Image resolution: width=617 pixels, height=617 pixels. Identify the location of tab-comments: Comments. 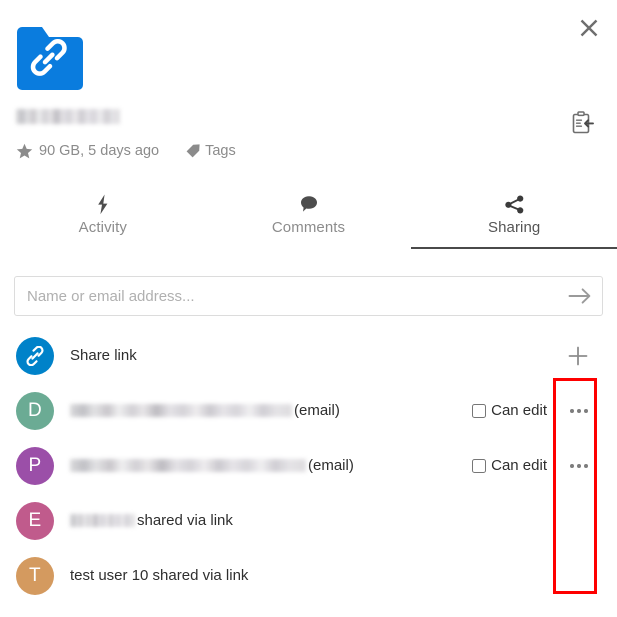
(309, 218).